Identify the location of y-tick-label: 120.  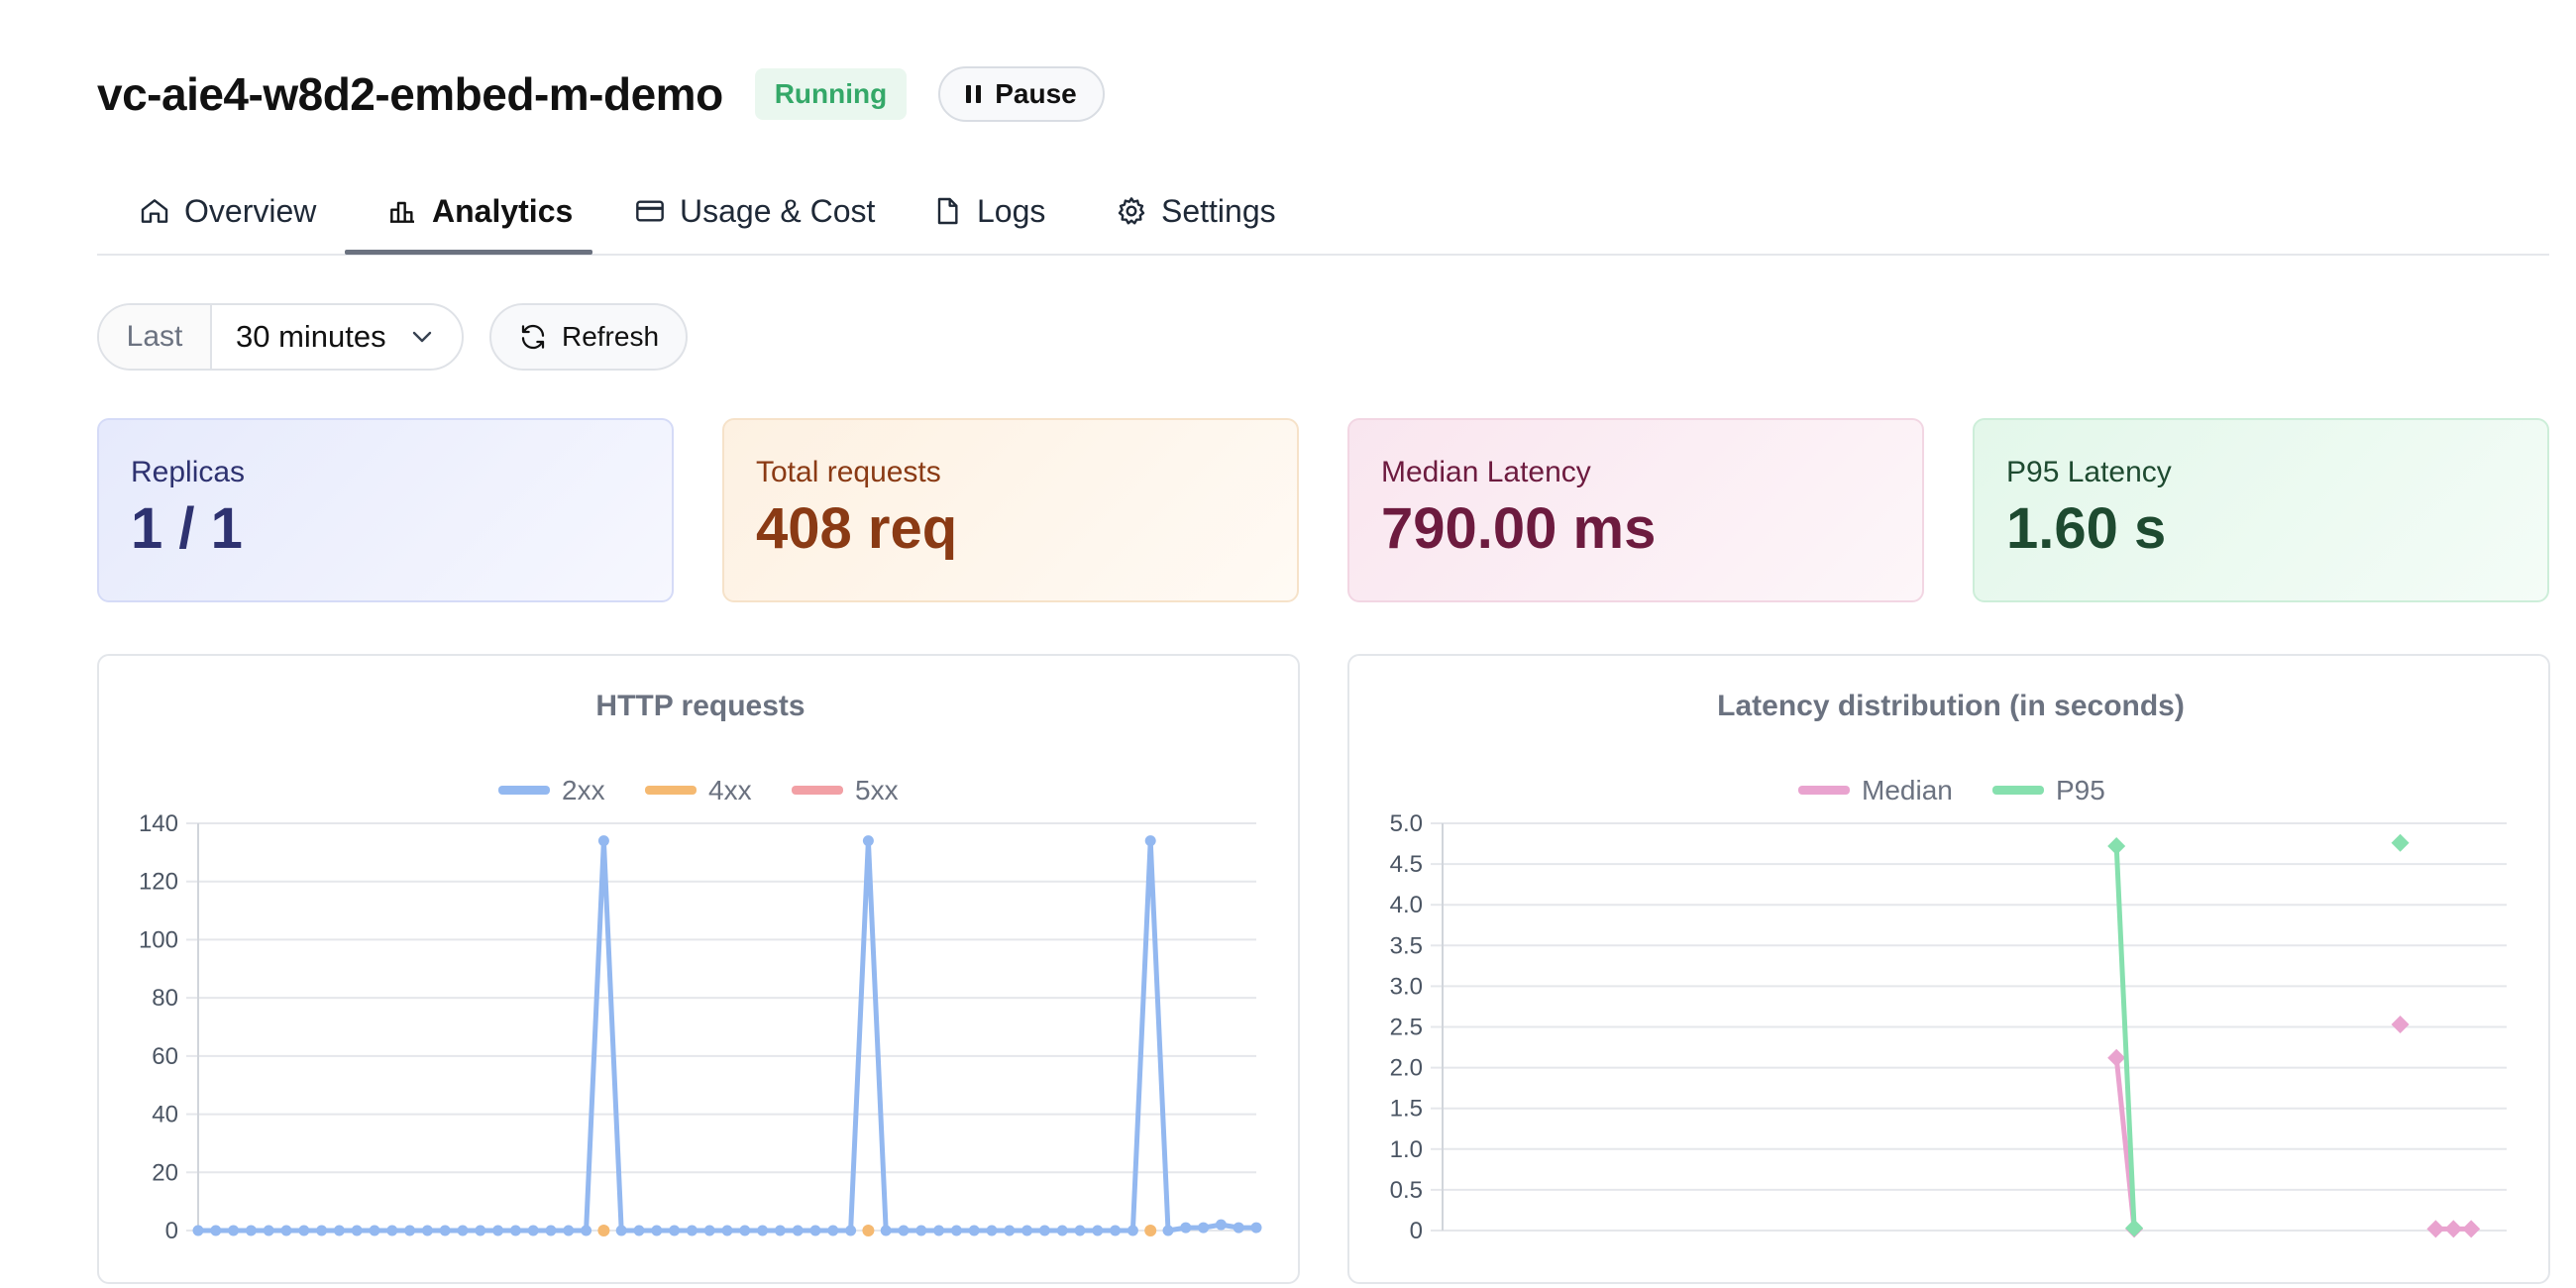
(158, 882).